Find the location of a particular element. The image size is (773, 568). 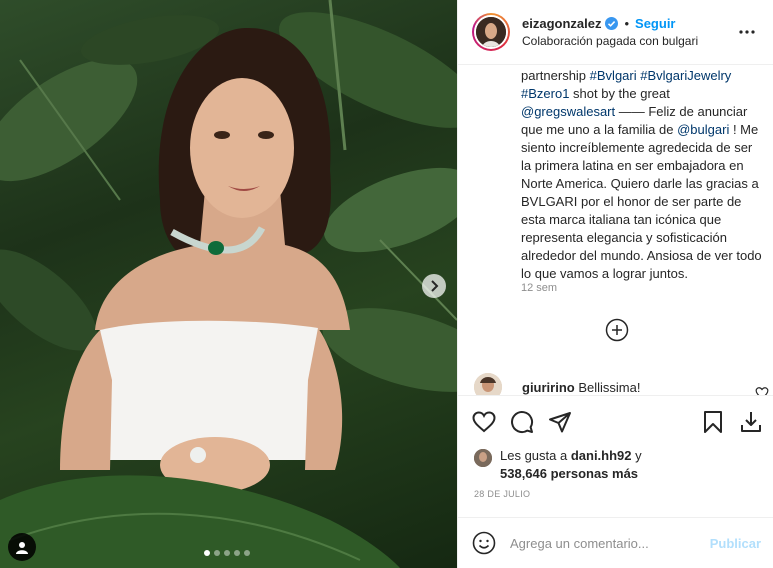

plus-circle-icon is located at coordinates (617, 330).